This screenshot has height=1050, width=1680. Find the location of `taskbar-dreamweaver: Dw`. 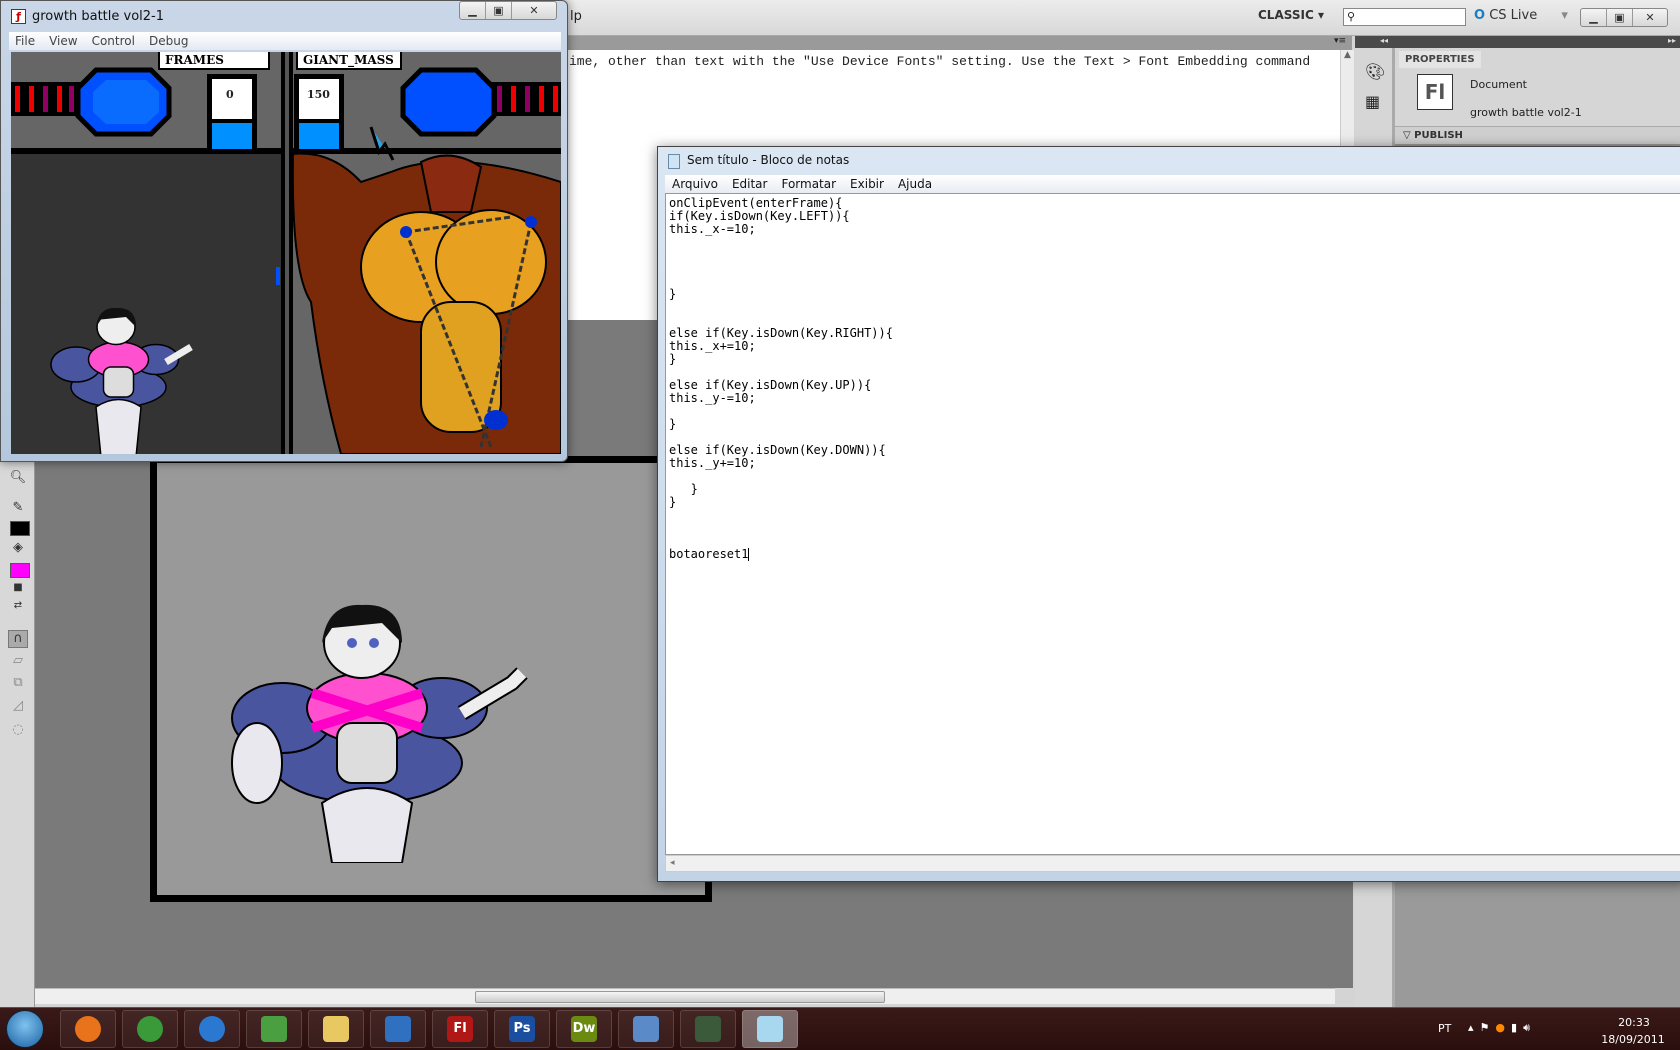

taskbar-dreamweaver: Dw is located at coordinates (584, 1029).